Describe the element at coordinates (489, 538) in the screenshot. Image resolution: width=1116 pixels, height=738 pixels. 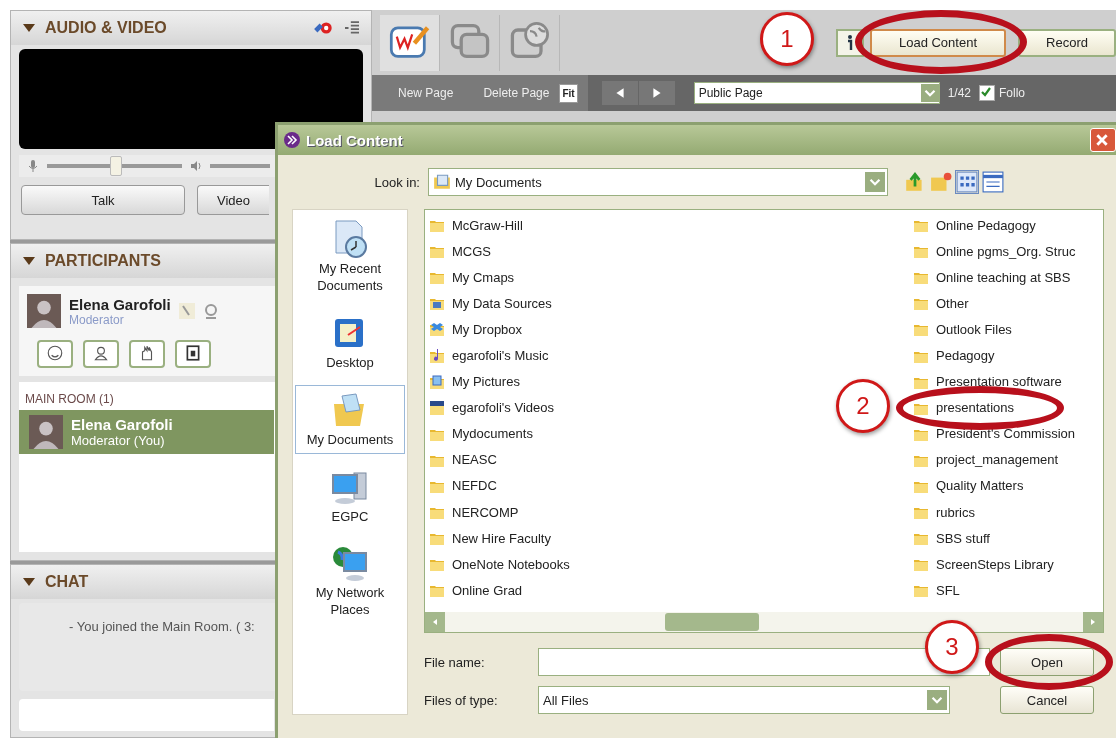
I see `file-item: New Hire Faculty` at that location.